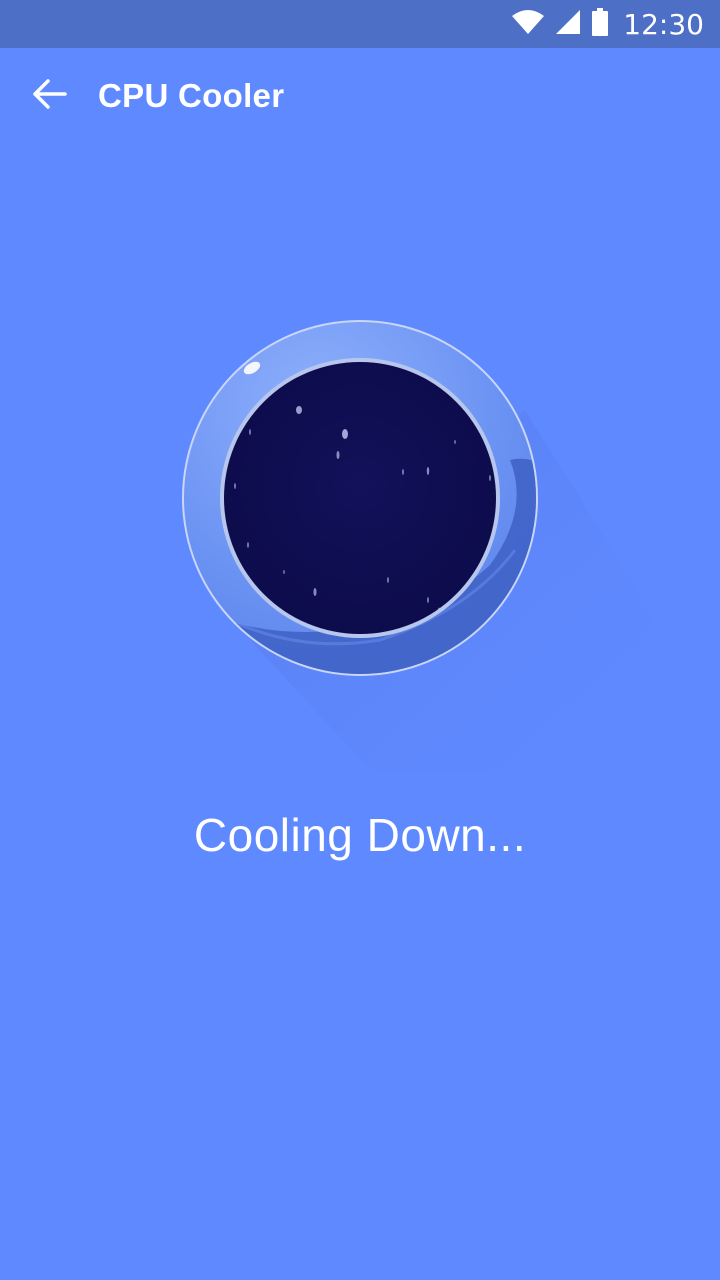 Image resolution: width=720 pixels, height=1280 pixels. Describe the element at coordinates (360, 498) in the screenshot. I see `cooler-core` at that location.